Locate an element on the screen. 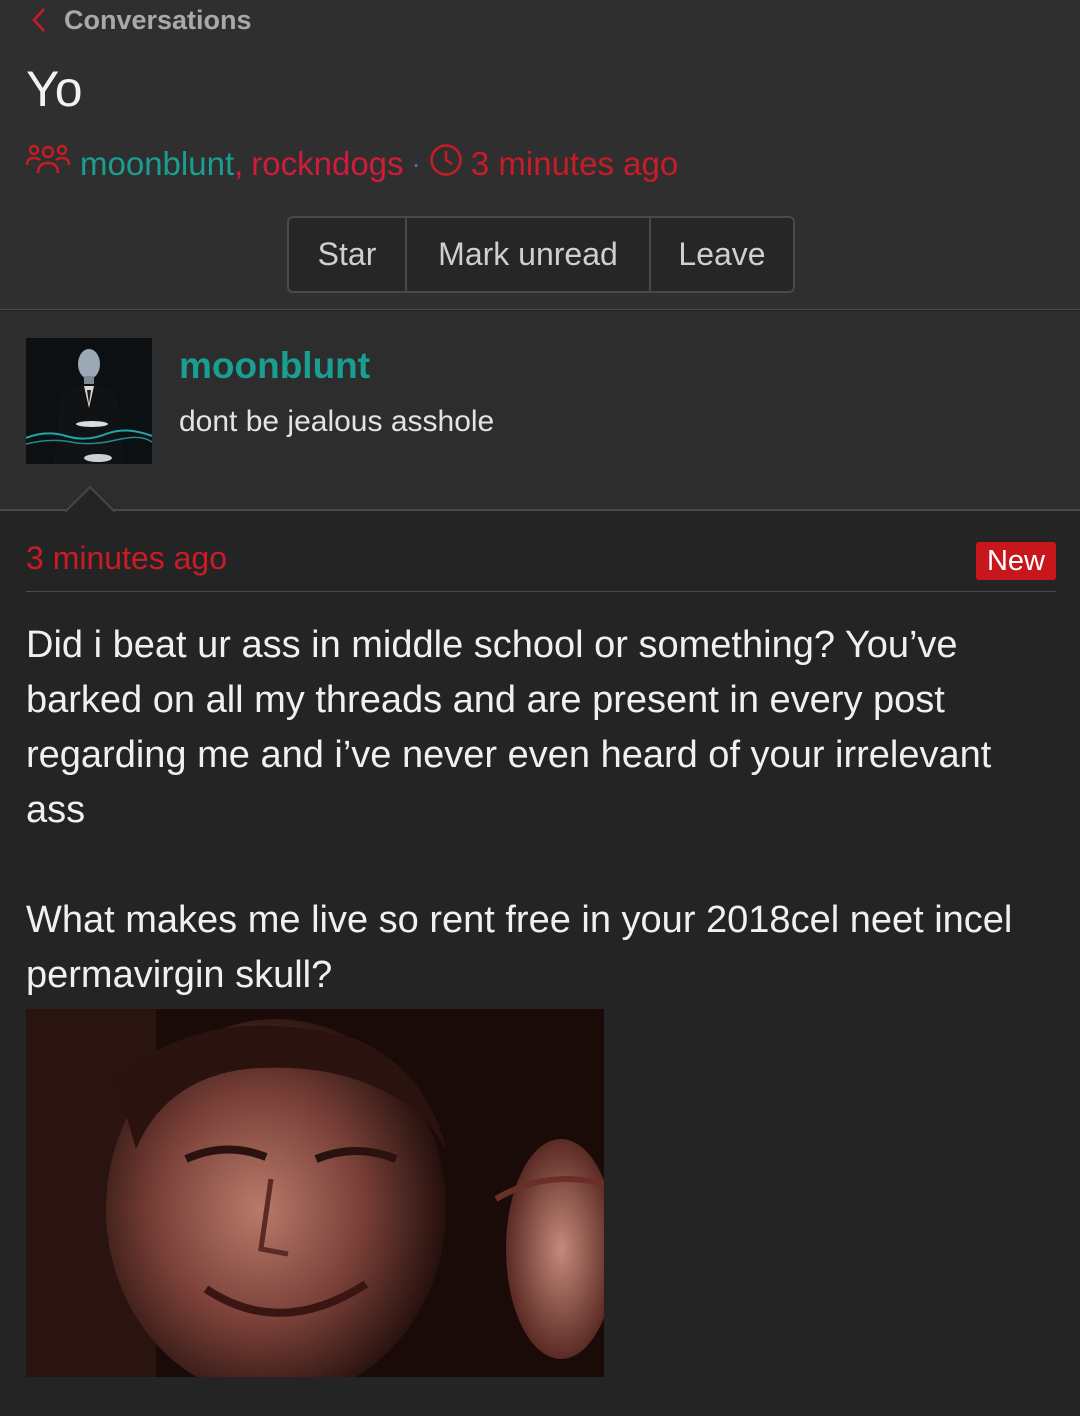 The height and width of the screenshot is (1416, 1080). mark-unread-button: Mark unread is located at coordinates (527, 254).